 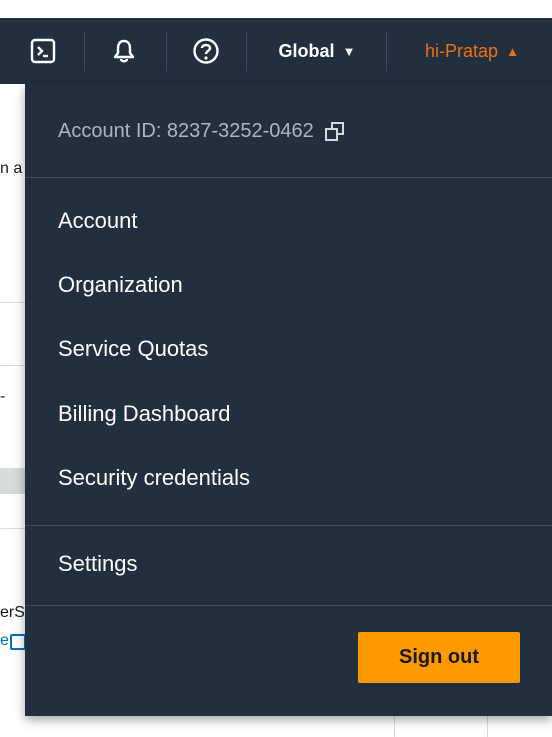 I want to click on user-label: hi-Pratap, so click(x=462, y=50).